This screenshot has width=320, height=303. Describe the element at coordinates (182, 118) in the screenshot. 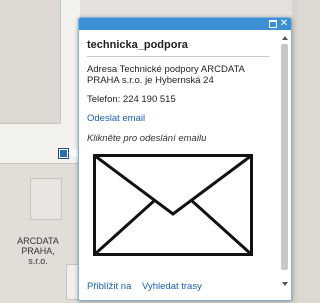

I see `send-email-link: Odeslat email` at that location.